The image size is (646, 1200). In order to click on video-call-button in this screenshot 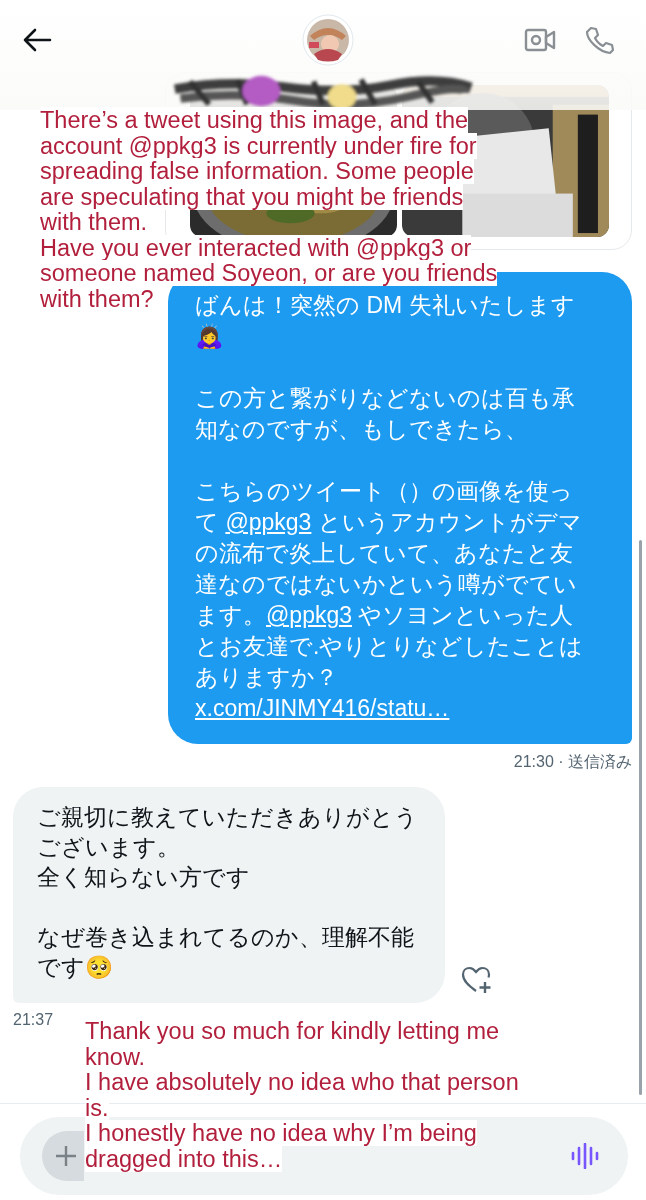, I will do `click(540, 40)`.